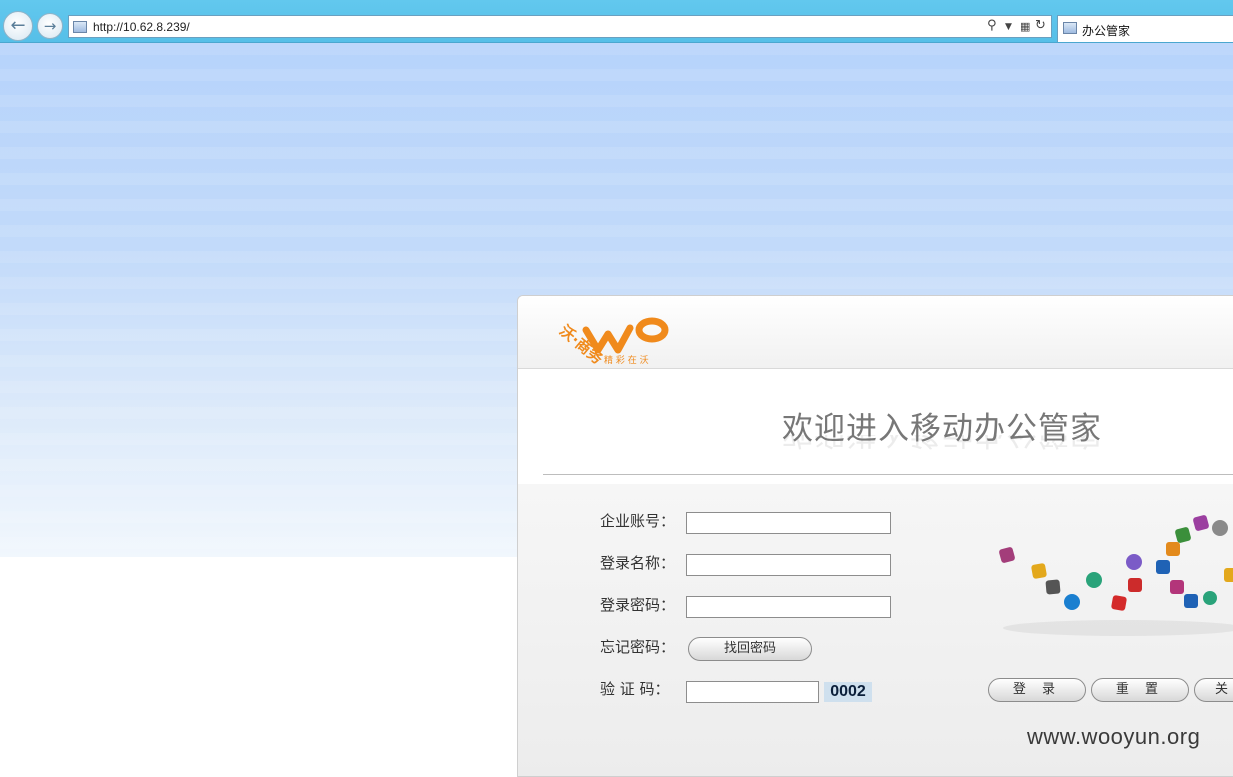 The width and height of the screenshot is (1233, 777). I want to click on refresh-icon: ↻, so click(1040, 25).